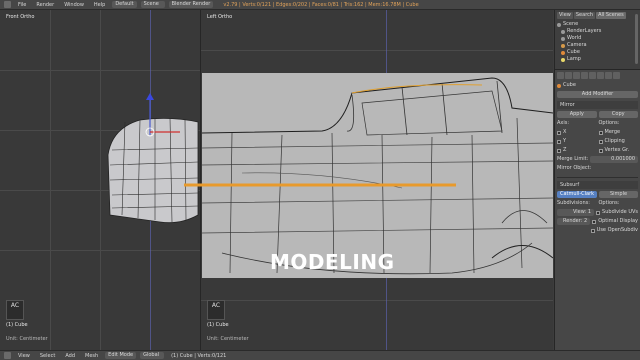 This screenshot has height=360, width=640. What do you see at coordinates (568, 75) in the screenshot?
I see `scene-icon` at bounding box center [568, 75].